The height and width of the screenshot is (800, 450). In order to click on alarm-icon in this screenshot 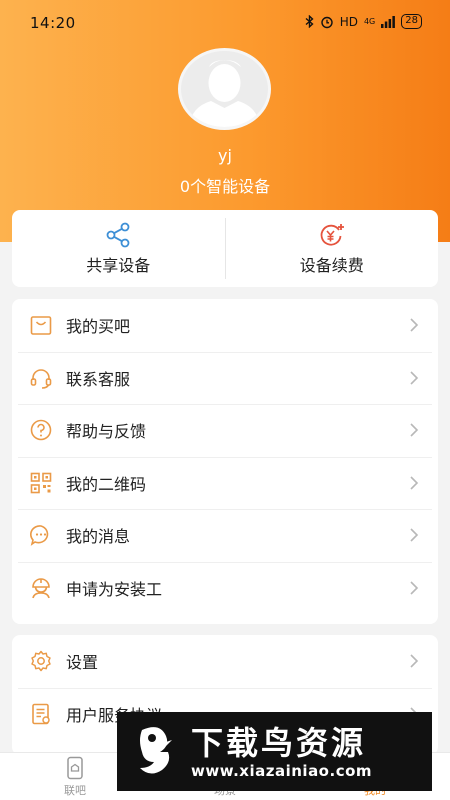, I will do `click(327, 22)`.